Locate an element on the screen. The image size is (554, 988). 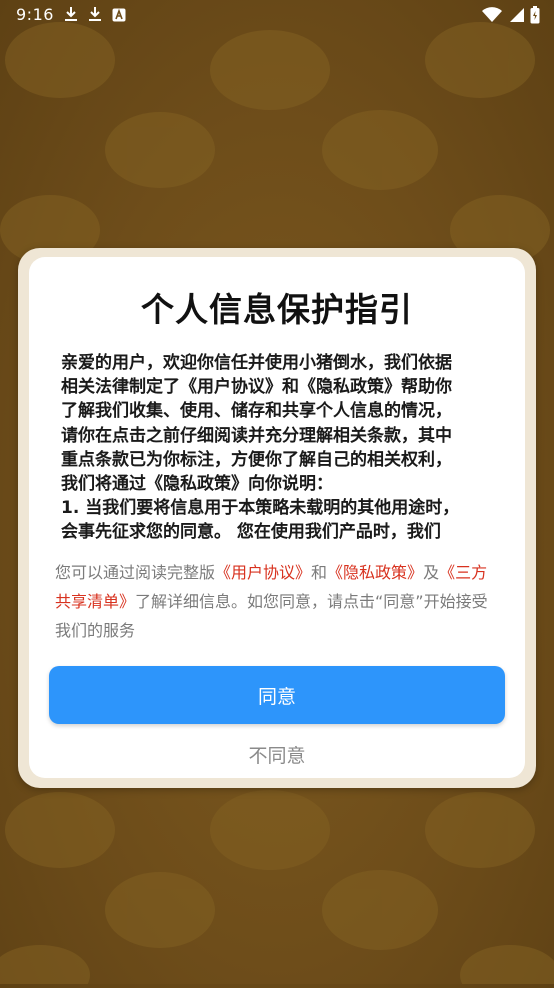
body-line: 会事先征求您的同意。 您在使用我们产品时，我们 is located at coordinates (251, 532).